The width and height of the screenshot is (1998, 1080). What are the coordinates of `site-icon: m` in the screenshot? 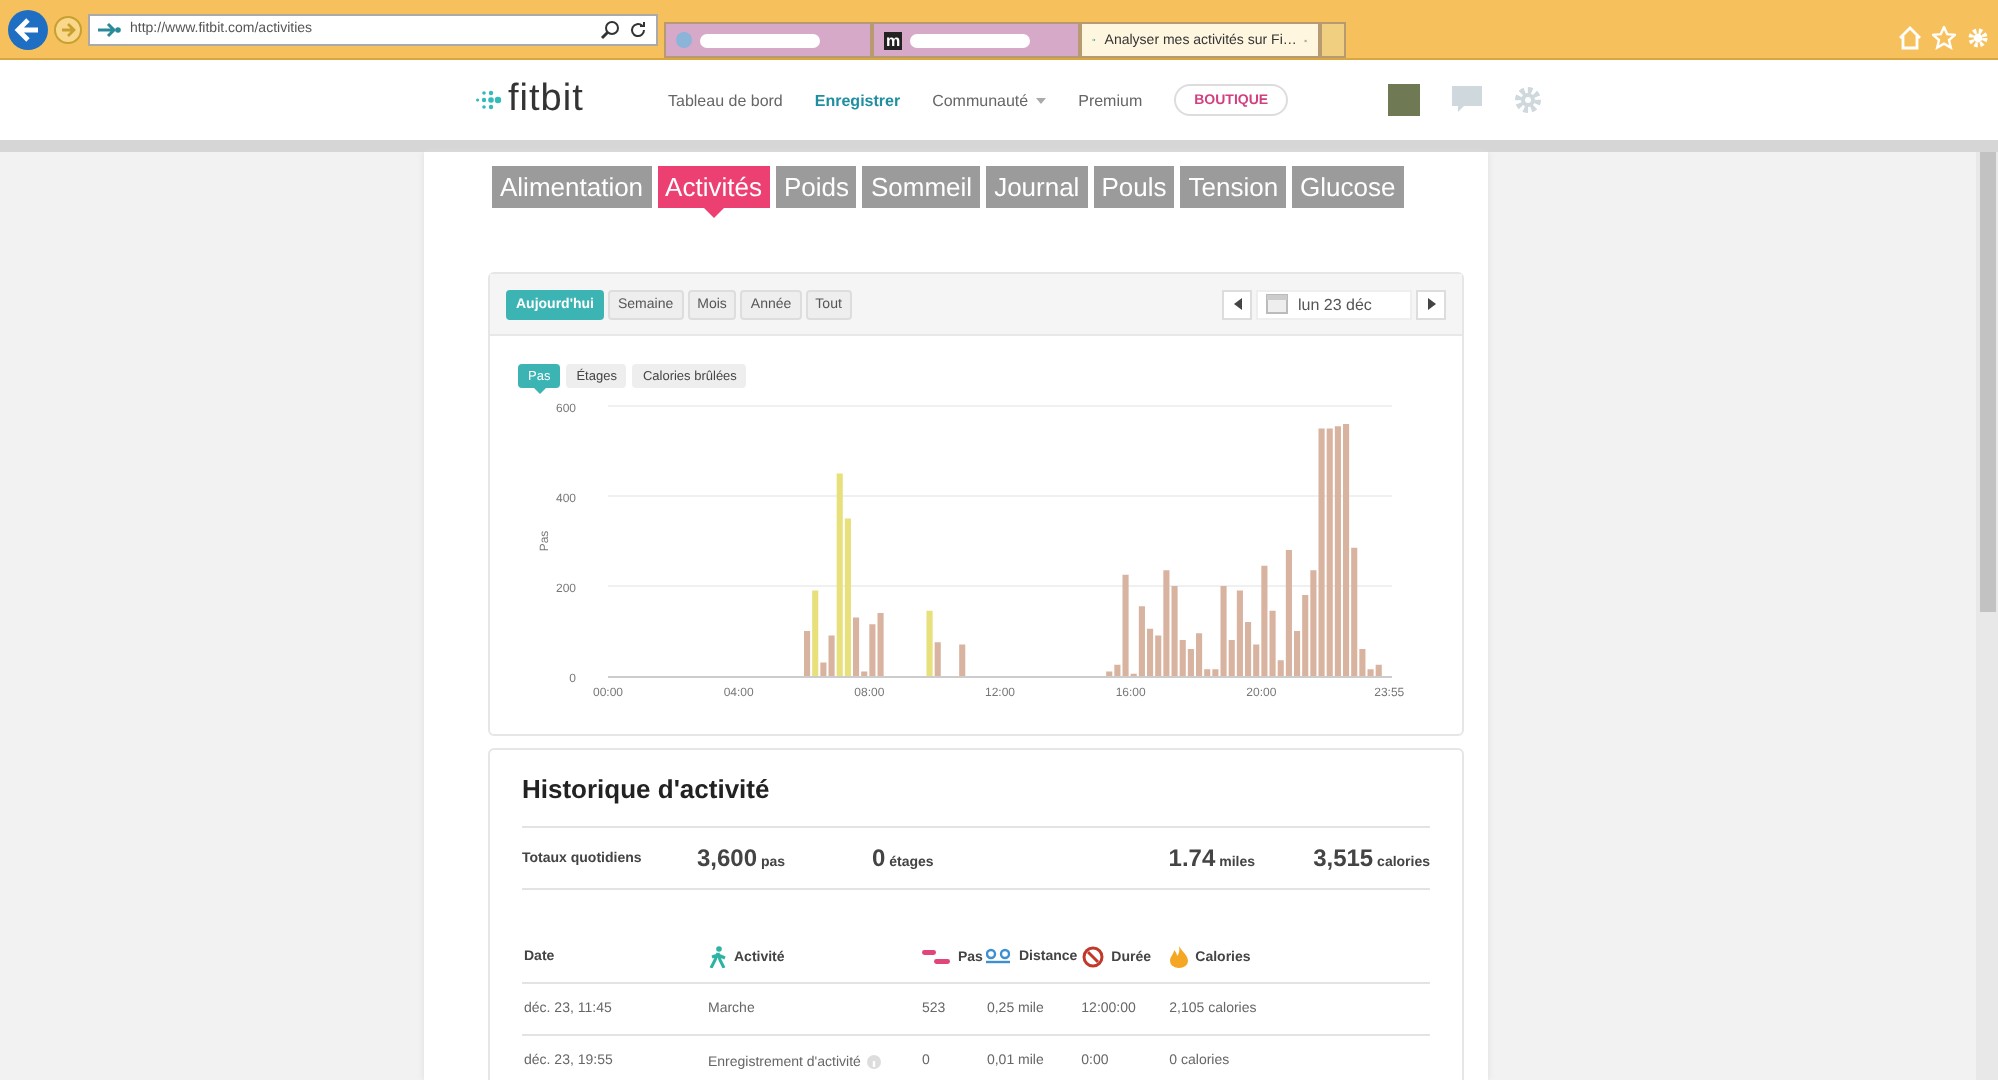 It's located at (893, 40).